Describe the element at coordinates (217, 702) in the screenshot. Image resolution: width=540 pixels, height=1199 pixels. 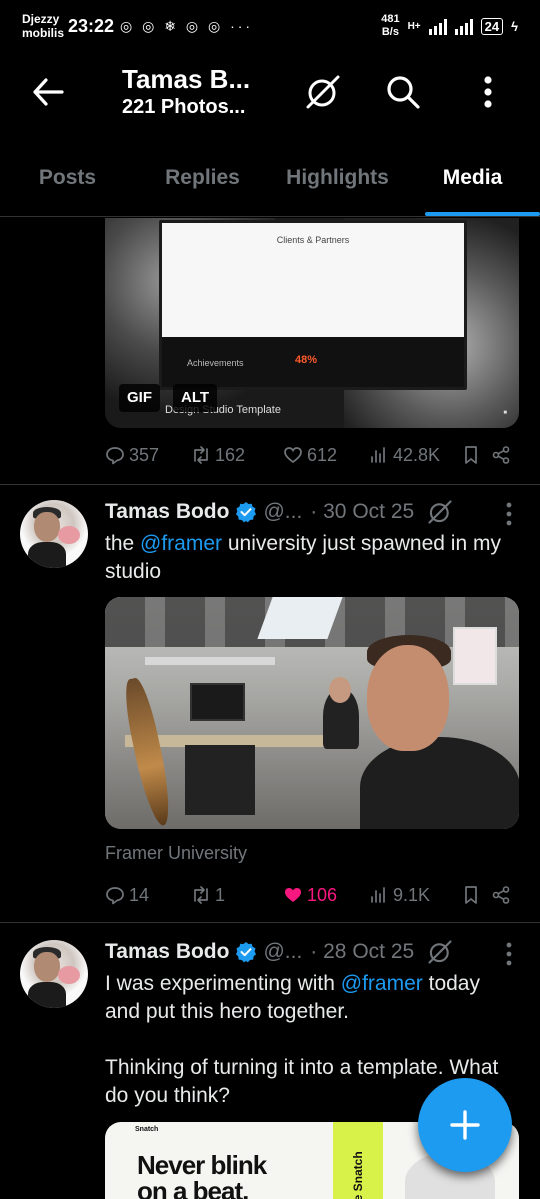
I see `photo-monitor` at that location.